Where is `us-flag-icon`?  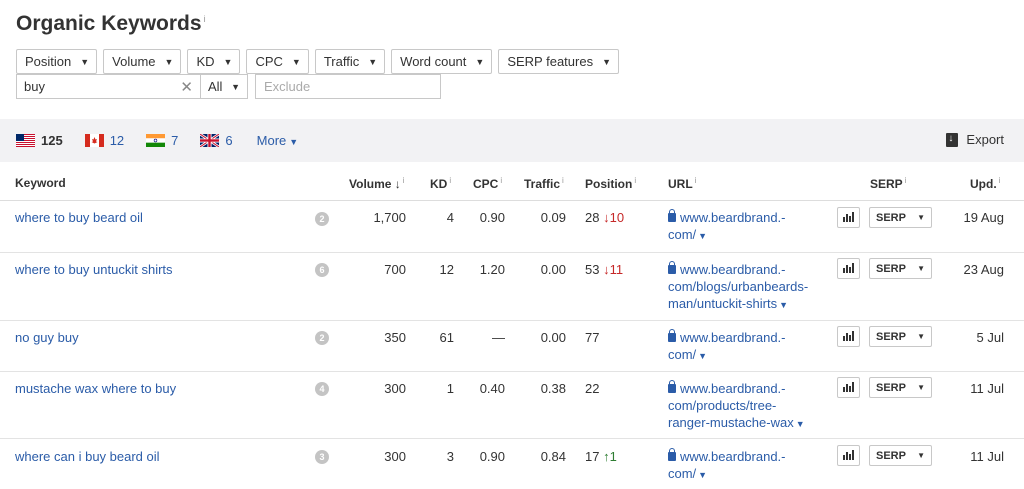
us-flag-icon is located at coordinates (25, 140).